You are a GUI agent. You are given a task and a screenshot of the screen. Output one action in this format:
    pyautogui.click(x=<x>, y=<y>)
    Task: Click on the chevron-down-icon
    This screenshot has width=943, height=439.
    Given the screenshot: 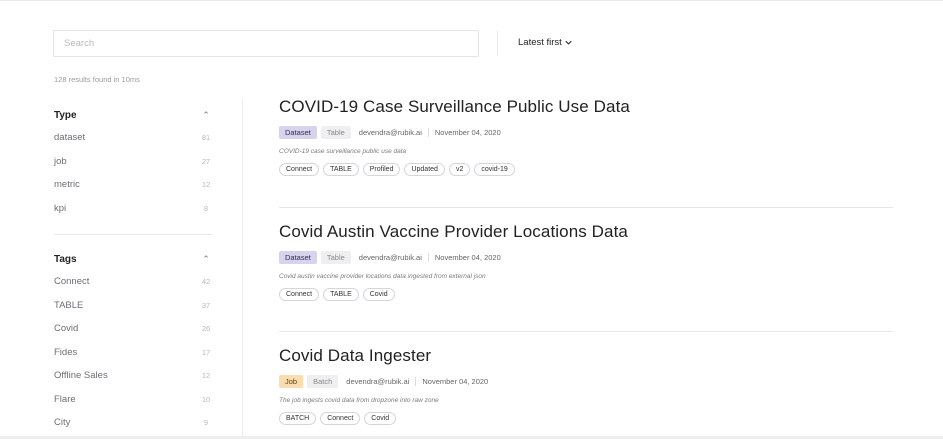 What is the action you would take?
    pyautogui.click(x=568, y=42)
    